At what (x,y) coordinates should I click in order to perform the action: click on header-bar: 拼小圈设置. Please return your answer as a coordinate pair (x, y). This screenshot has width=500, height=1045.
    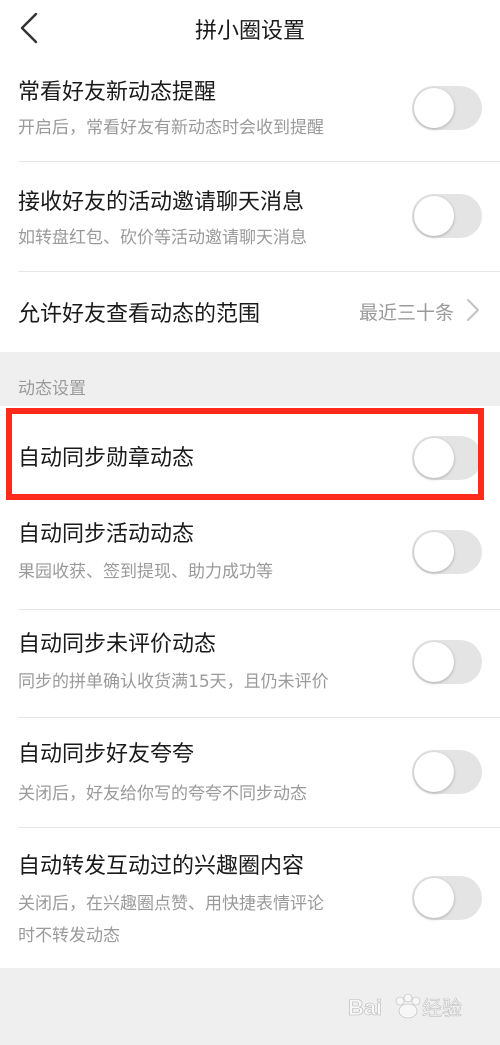
    Looking at the image, I should click on (250, 30).